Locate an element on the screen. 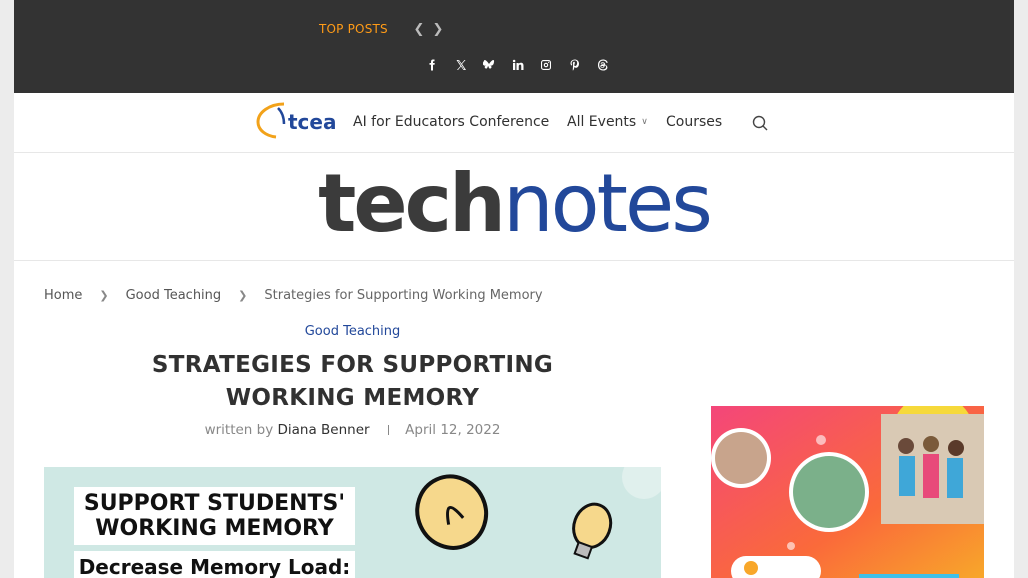  facebook-icon is located at coordinates (432, 65).